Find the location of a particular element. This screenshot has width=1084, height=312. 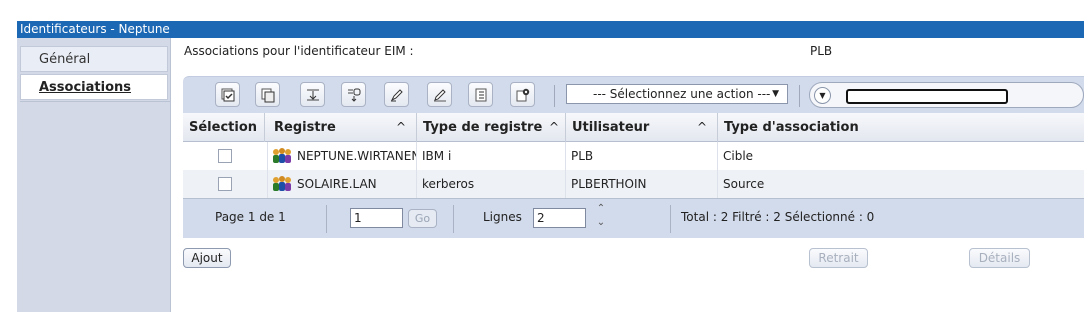

configure-icon is located at coordinates (522, 94).